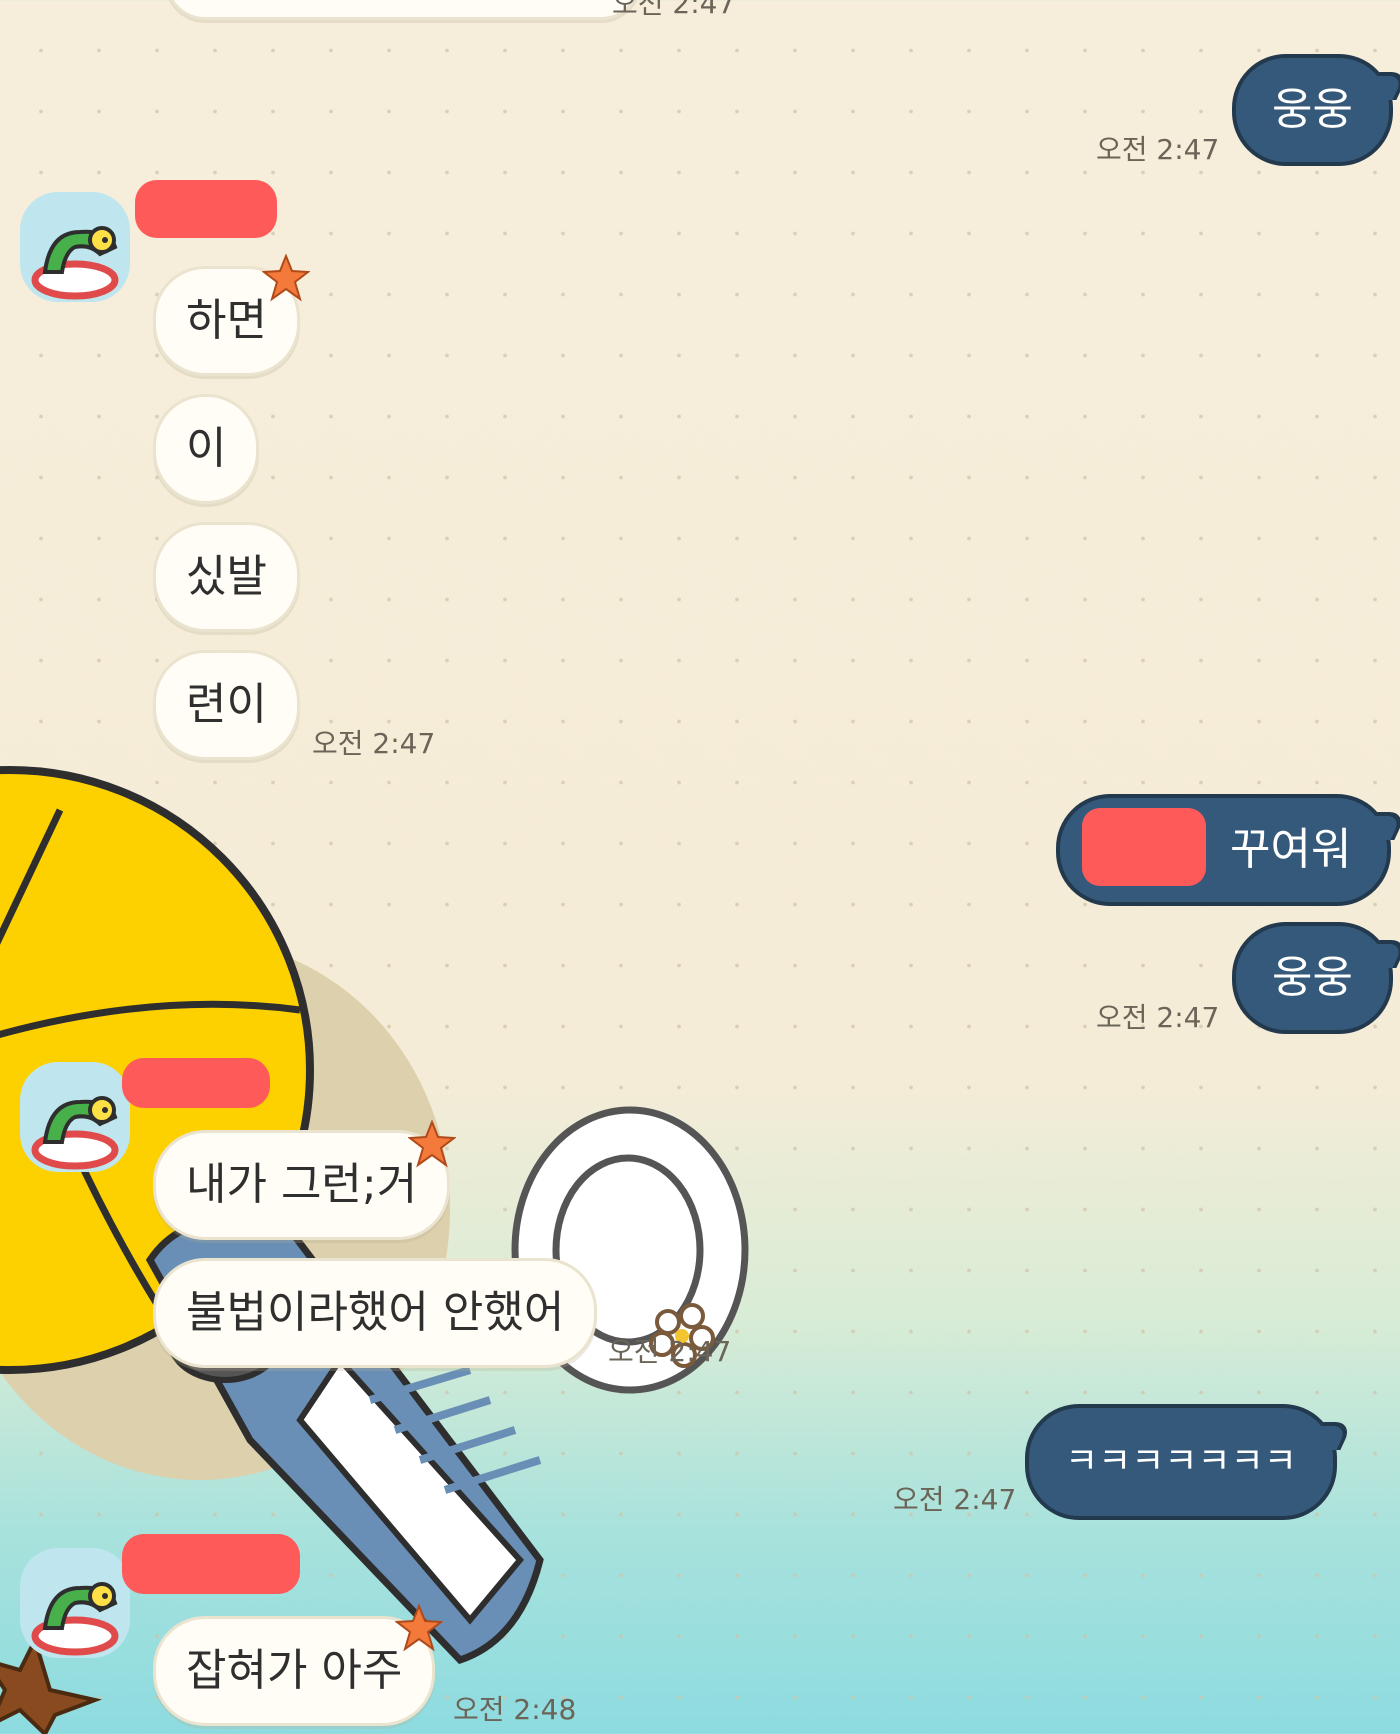  Describe the element at coordinates (515, 1709) in the screenshot. I see `message-time: 오전 2:48` at that location.